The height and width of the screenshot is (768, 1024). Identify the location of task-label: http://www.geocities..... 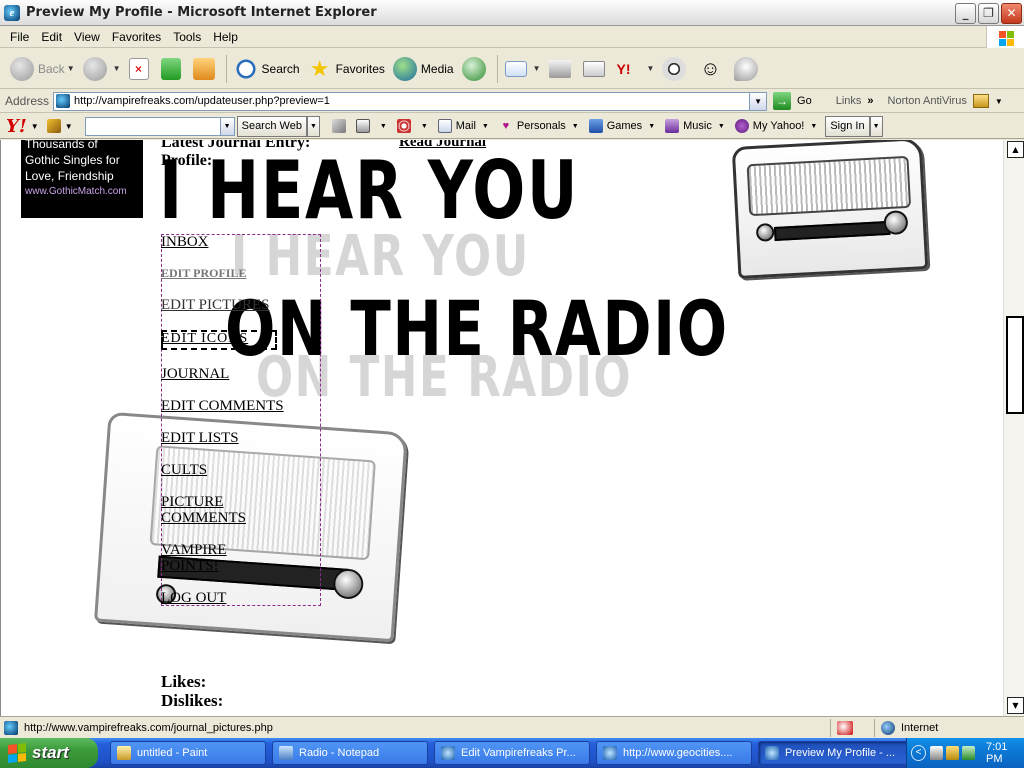
(678, 753).